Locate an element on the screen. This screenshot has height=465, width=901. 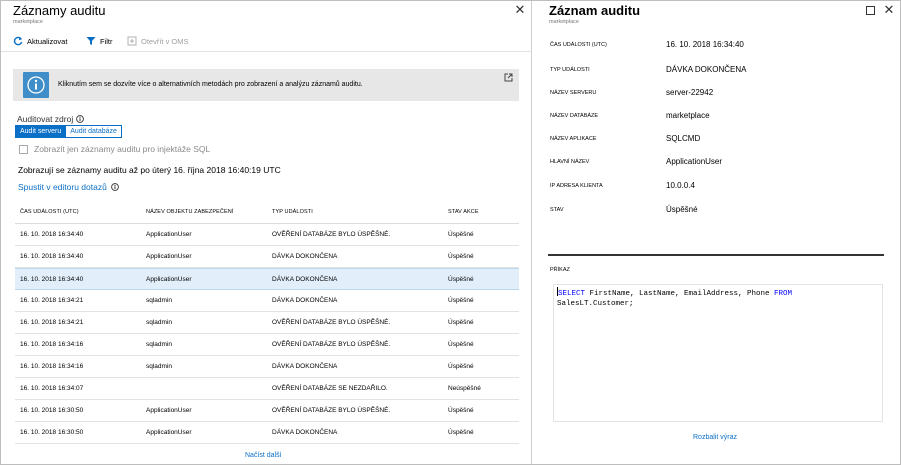
oms-icon is located at coordinates (132, 41).